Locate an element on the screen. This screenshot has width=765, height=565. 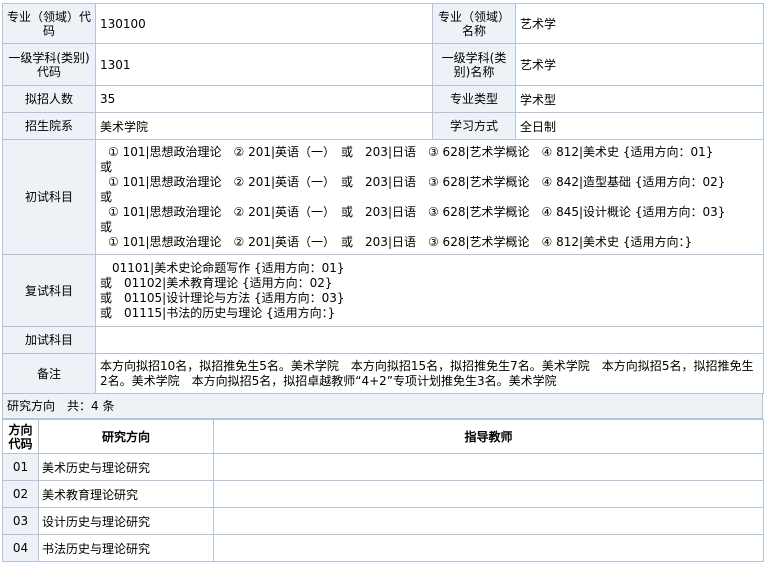
enrollment-label: 拟招人数 is located at coordinates (49, 99).